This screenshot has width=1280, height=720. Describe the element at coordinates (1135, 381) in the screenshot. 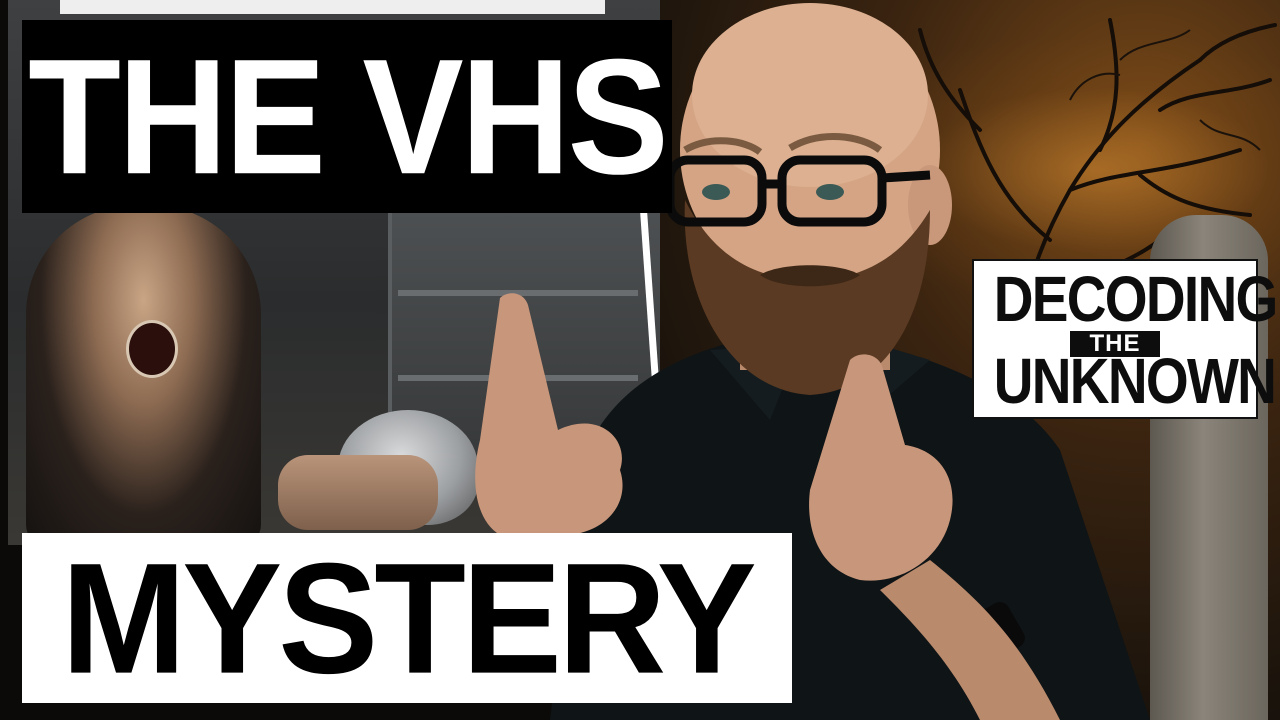

I see `logo-line-unknown: UNKNOWN` at that location.